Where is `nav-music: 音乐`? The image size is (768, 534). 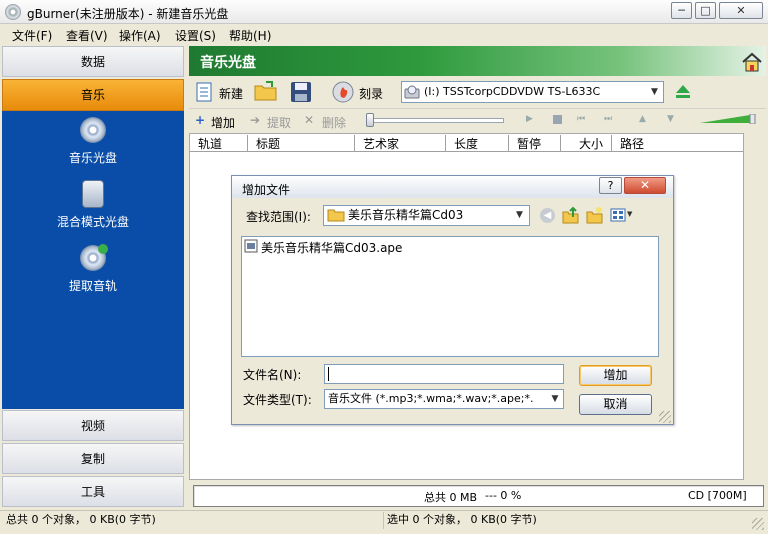
nav-music: 音乐 is located at coordinates (93, 95).